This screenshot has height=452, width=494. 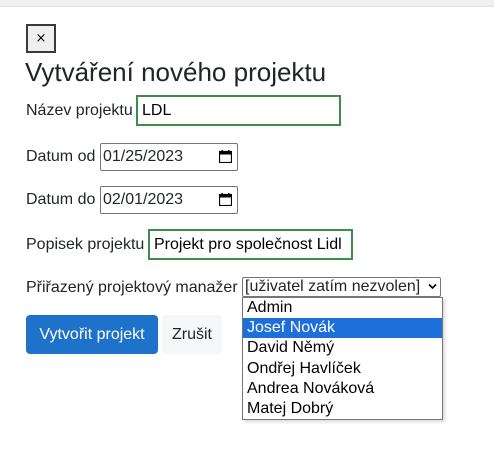 What do you see at coordinates (250, 244) in the screenshot?
I see `description-input` at bounding box center [250, 244].